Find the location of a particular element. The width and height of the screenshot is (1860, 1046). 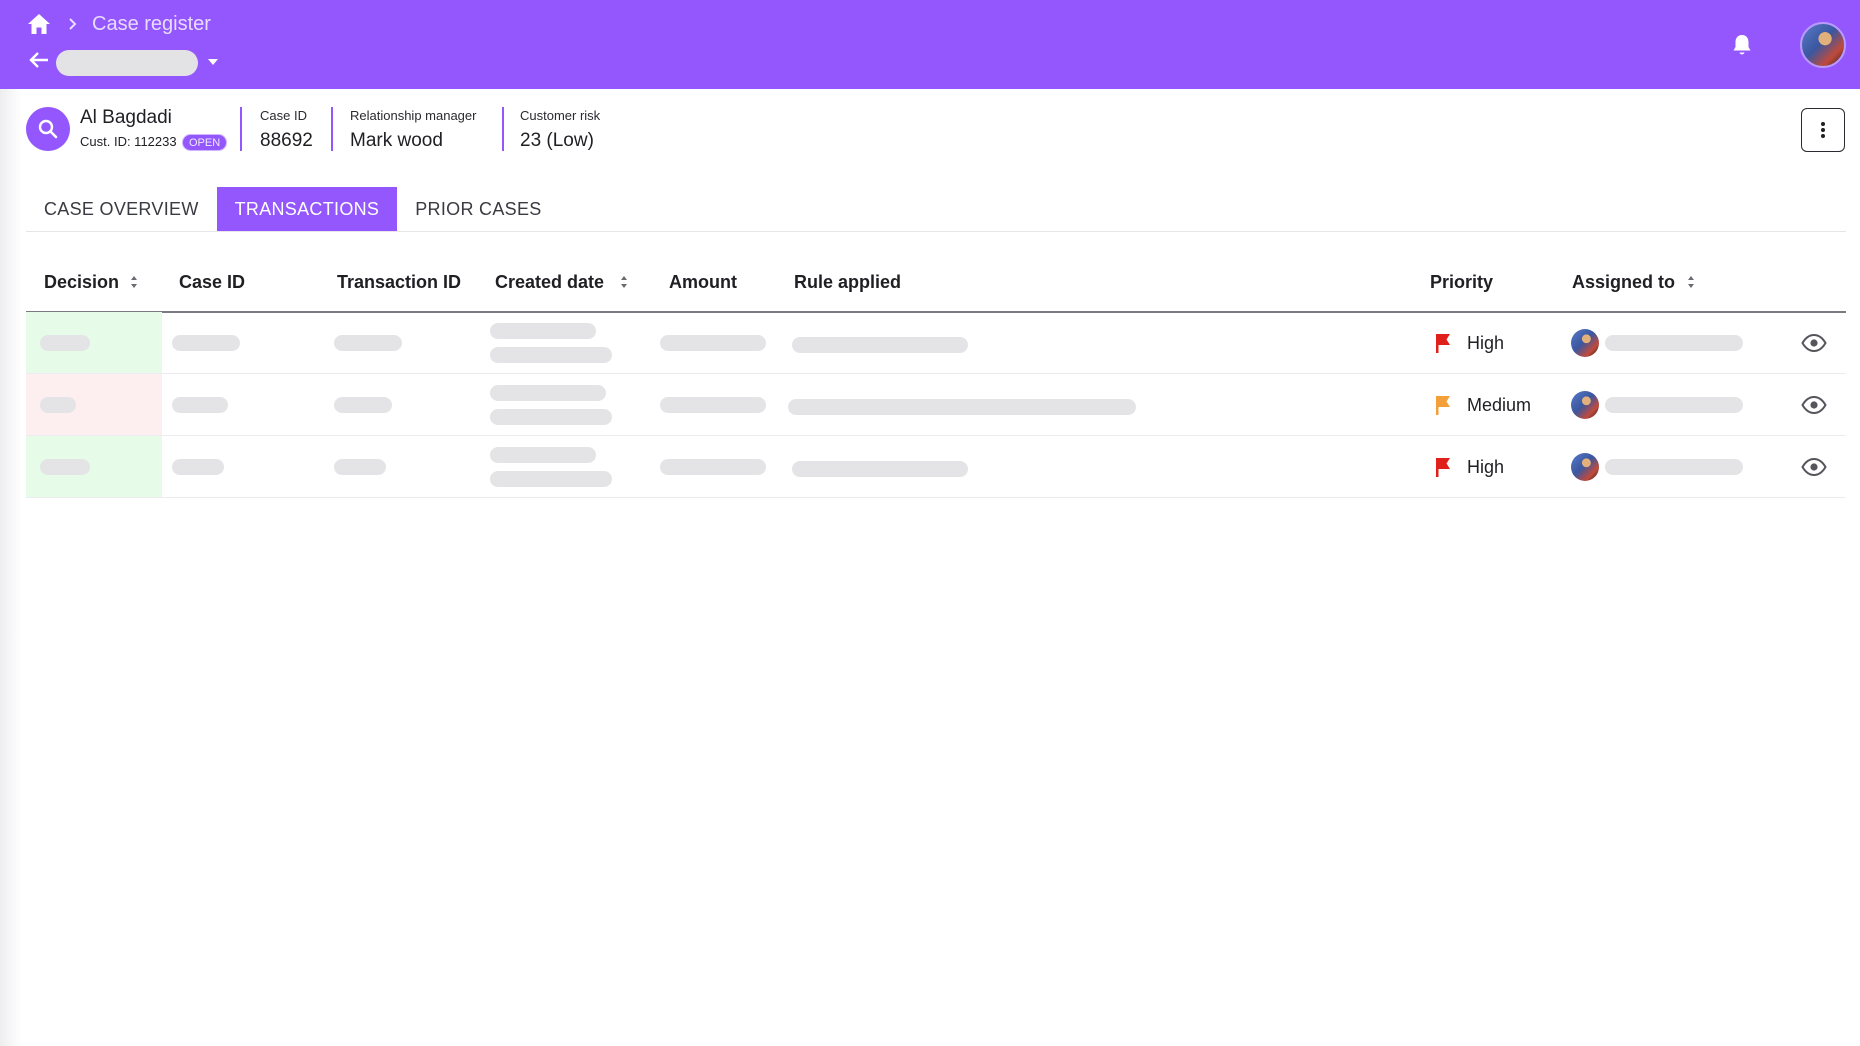

home-icon is located at coordinates (39, 24).